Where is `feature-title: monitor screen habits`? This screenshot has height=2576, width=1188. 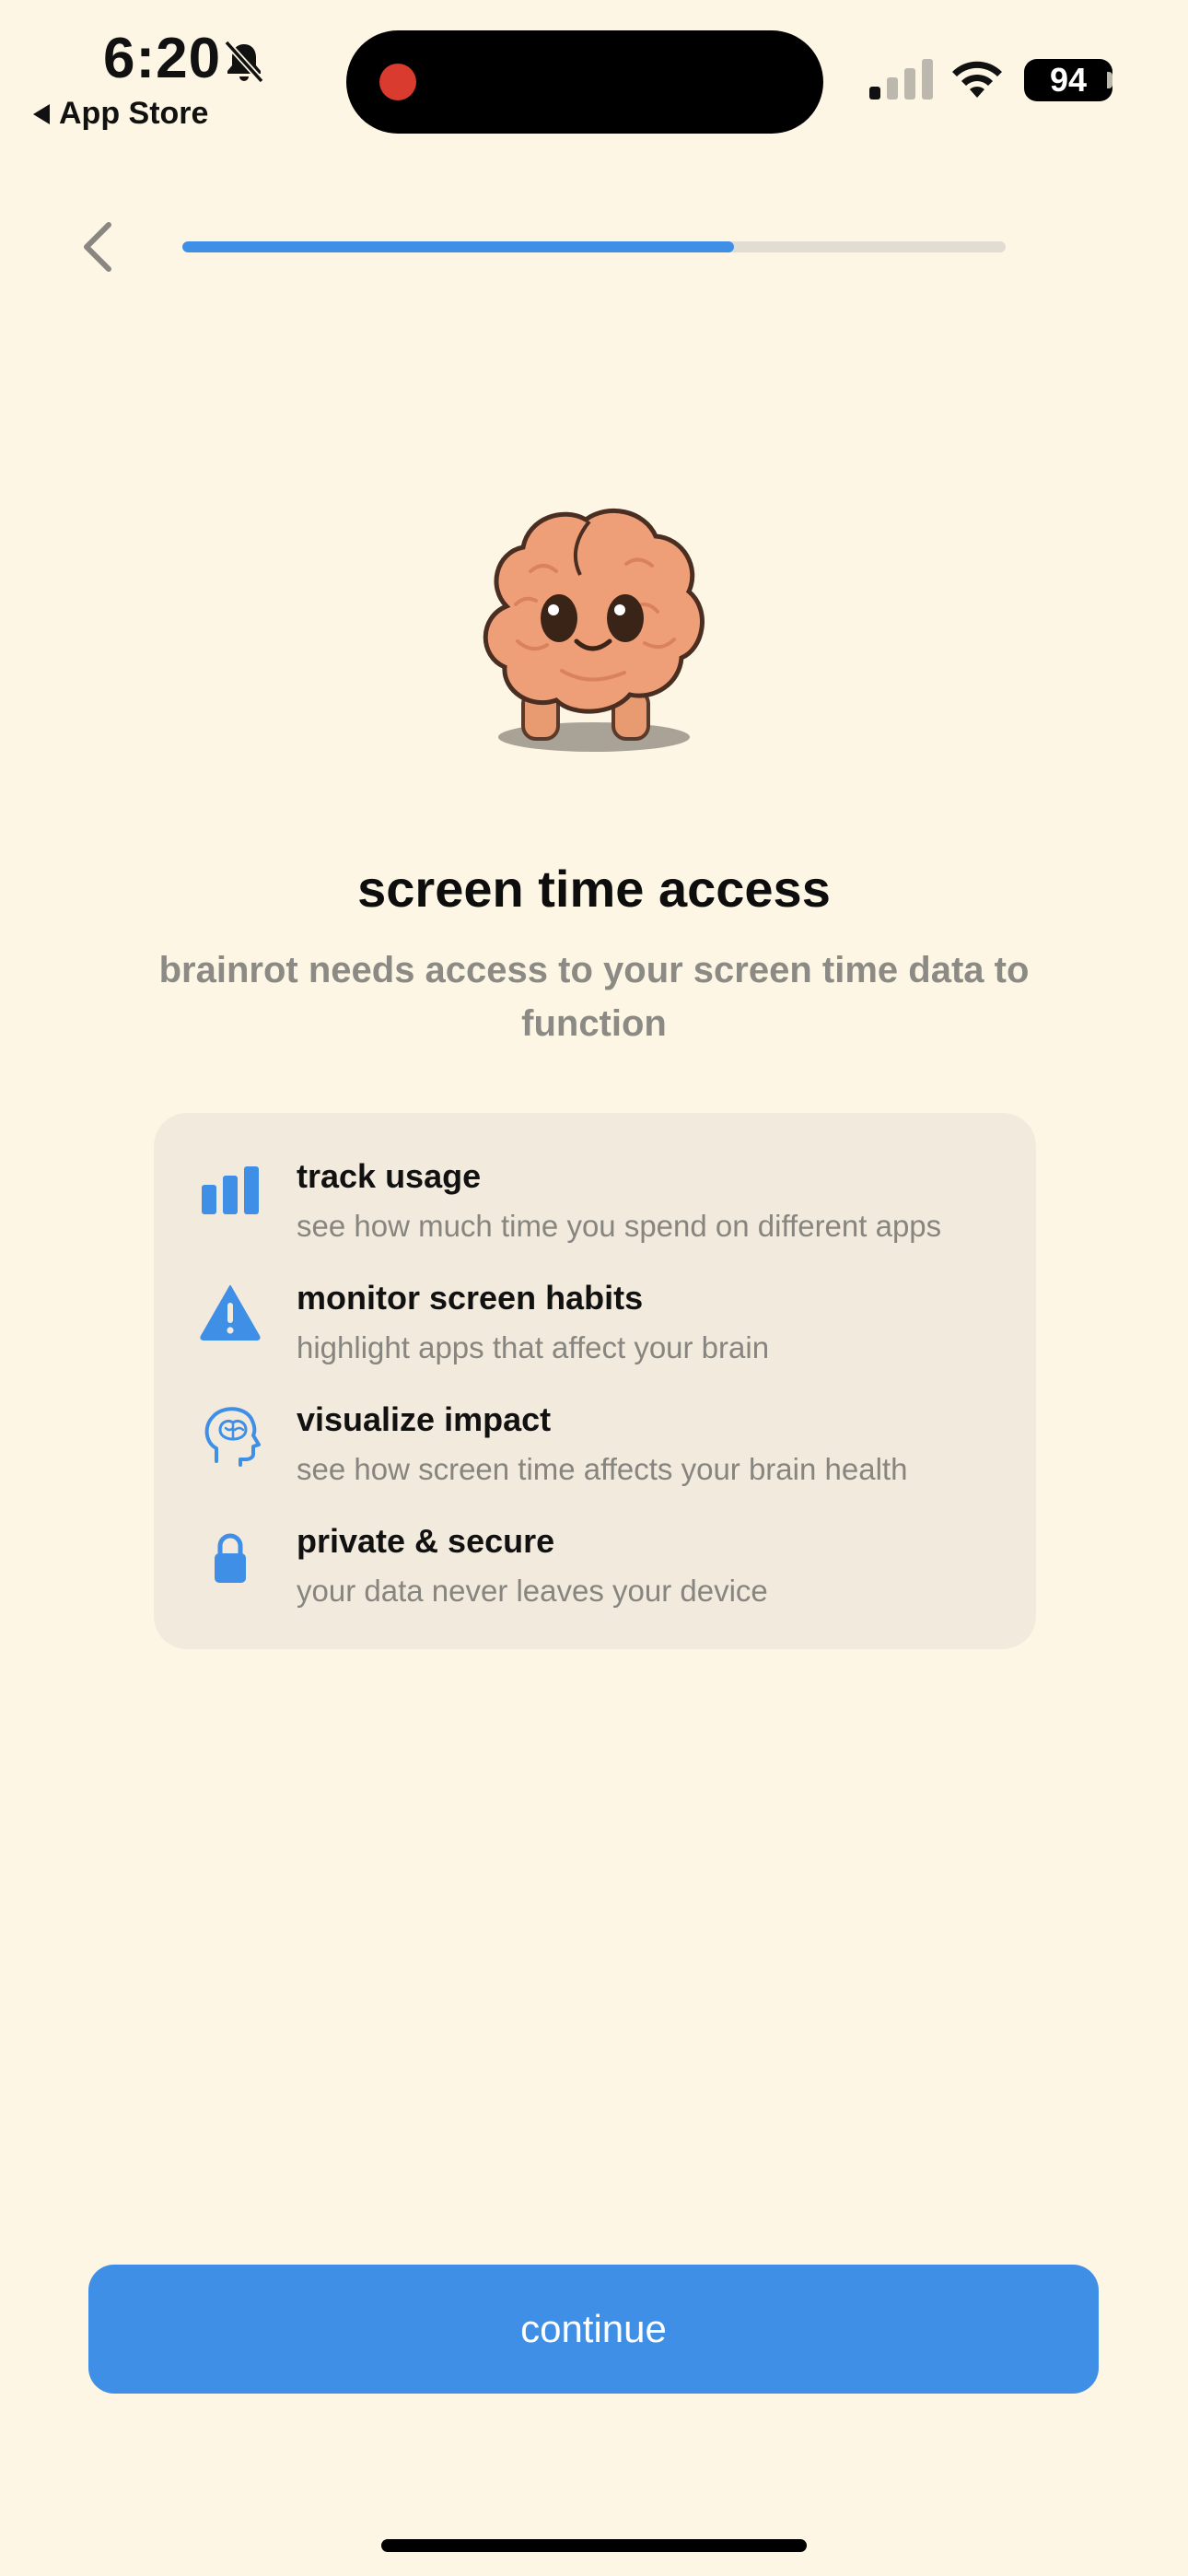
feature-title: monitor screen habits is located at coordinates (470, 1298).